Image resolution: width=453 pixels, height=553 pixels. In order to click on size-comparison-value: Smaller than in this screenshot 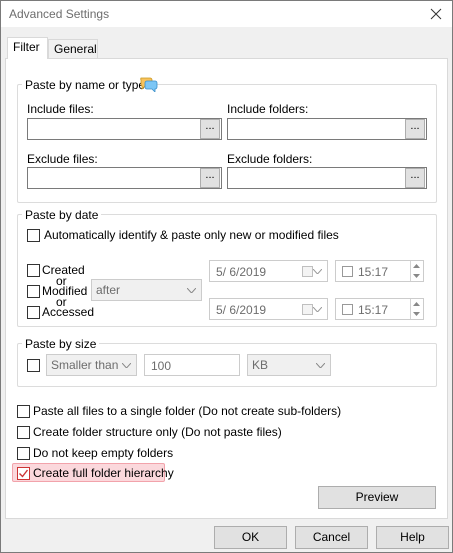, I will do `click(85, 365)`.